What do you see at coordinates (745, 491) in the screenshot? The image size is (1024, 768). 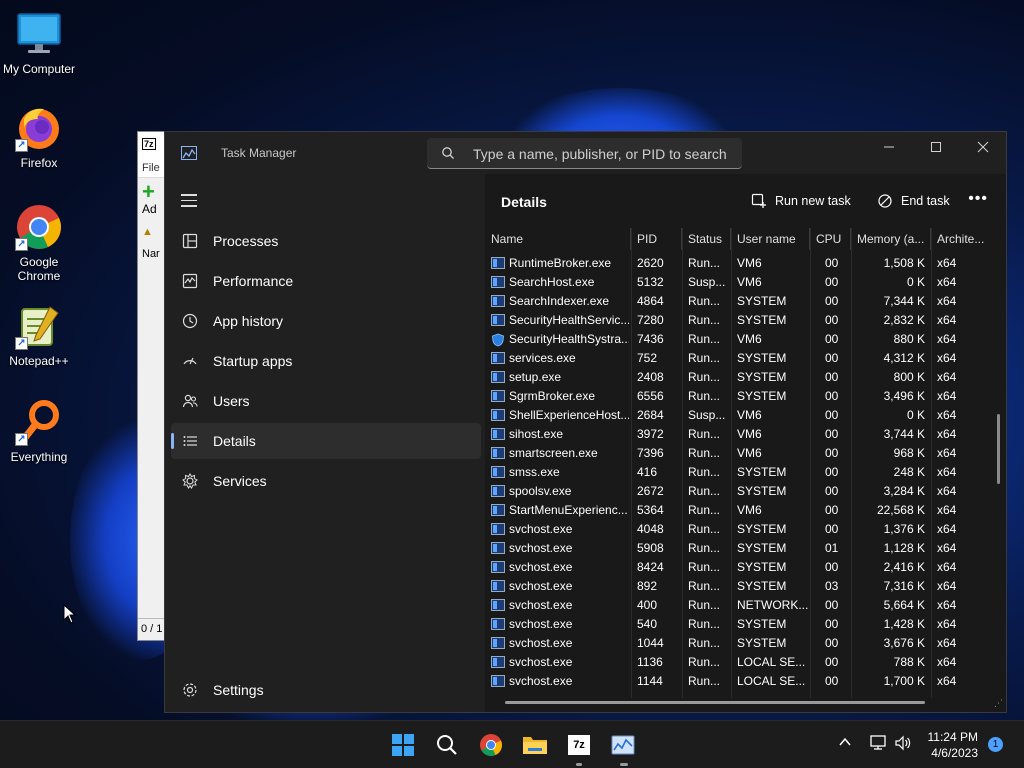 I see `table-row: spoolsv.exe 2672 Run... SYSTEM 00 3,284 K x64` at bounding box center [745, 491].